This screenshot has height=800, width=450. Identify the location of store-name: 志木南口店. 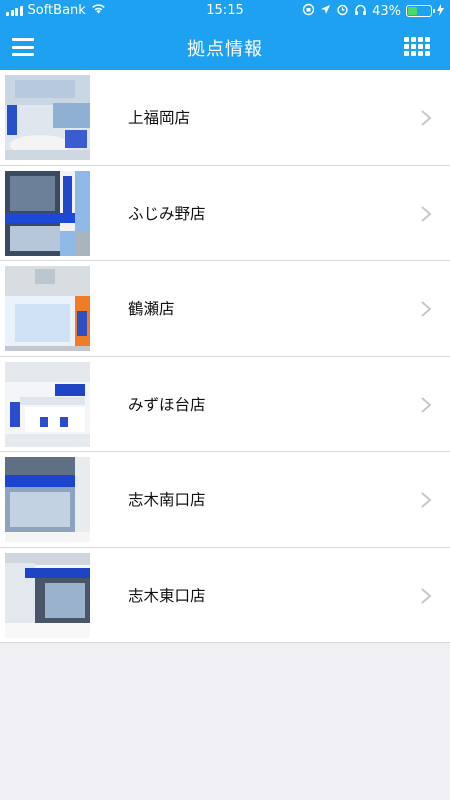
(167, 500).